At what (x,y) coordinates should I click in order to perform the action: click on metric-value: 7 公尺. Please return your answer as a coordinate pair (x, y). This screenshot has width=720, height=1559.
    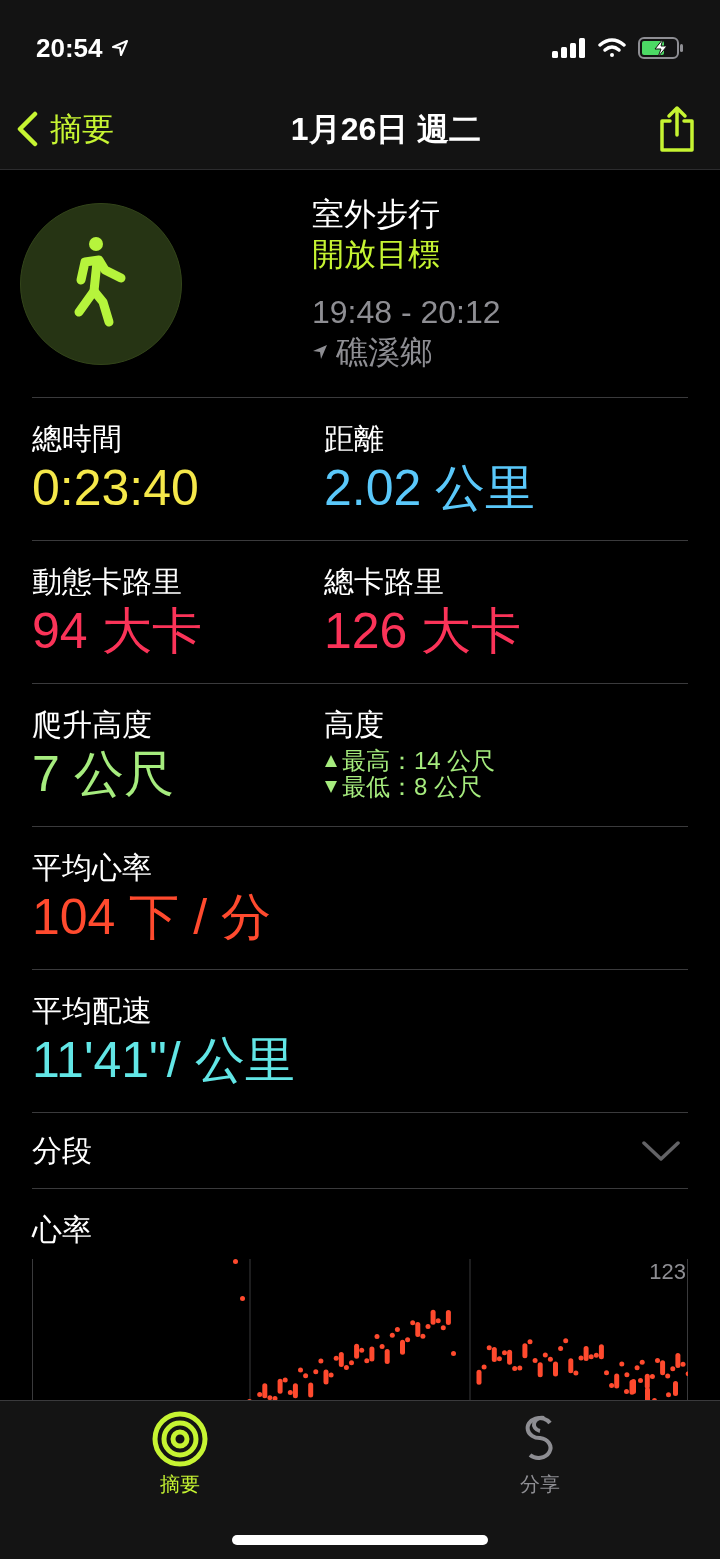
    Looking at the image, I should click on (103, 774).